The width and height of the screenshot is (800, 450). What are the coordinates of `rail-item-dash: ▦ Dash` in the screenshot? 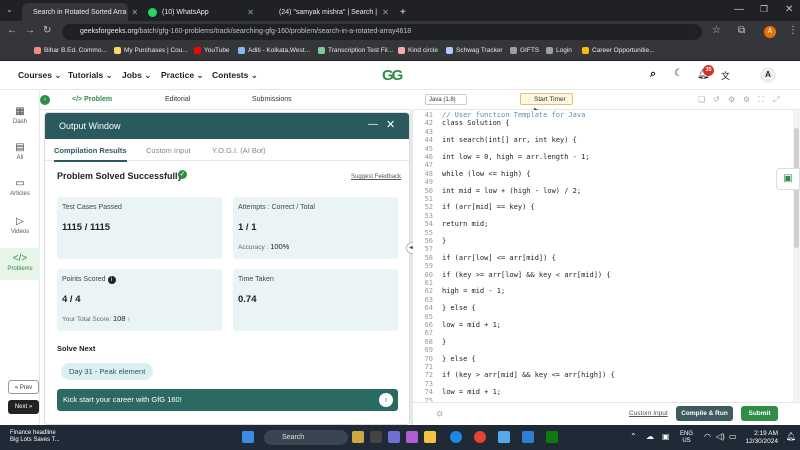 It's located at (20, 115).